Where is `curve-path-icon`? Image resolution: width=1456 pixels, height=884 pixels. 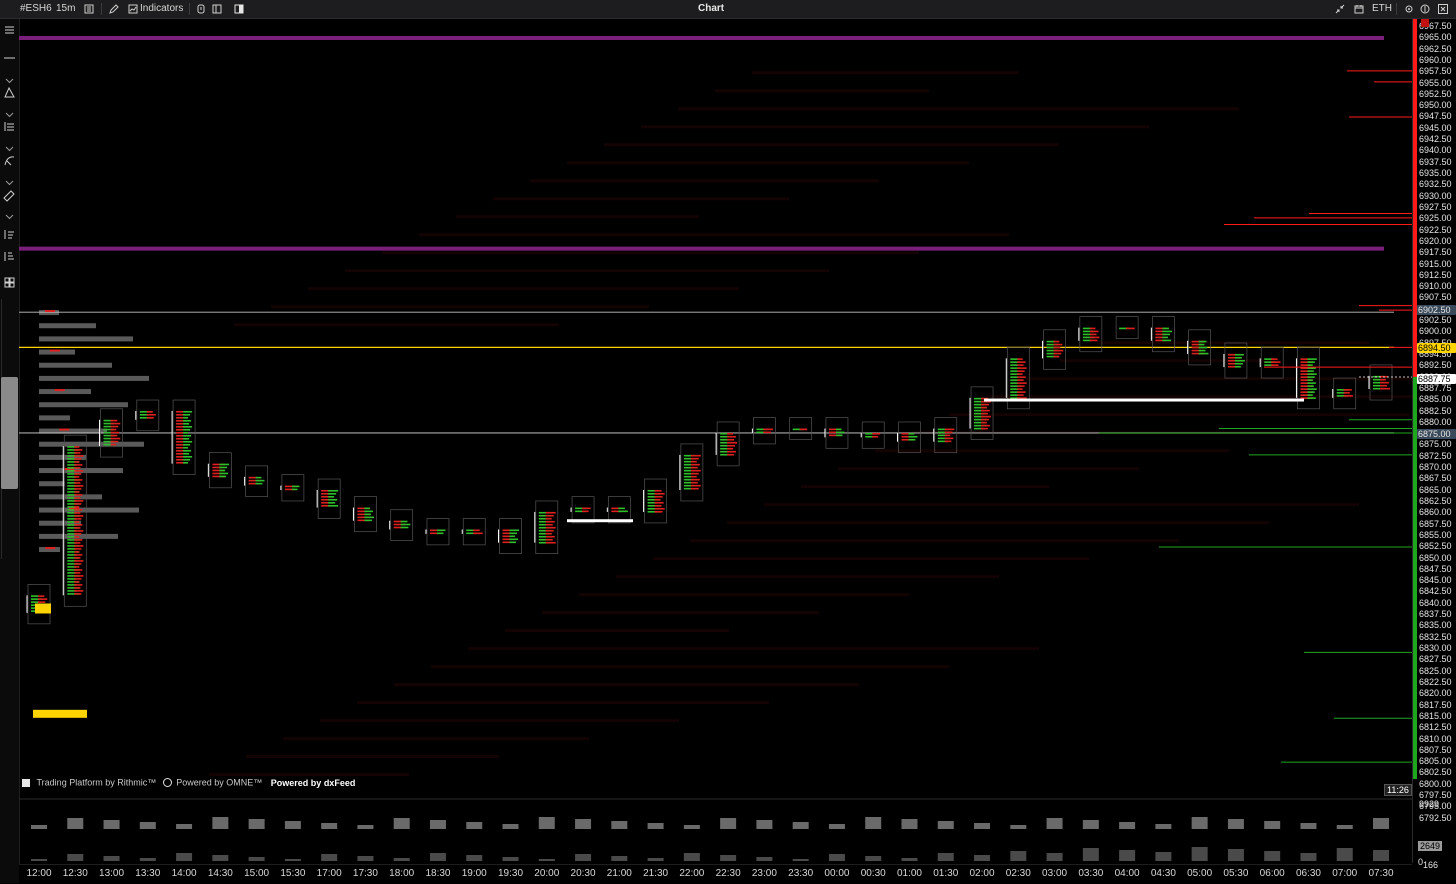 curve-path-icon is located at coordinates (9, 160).